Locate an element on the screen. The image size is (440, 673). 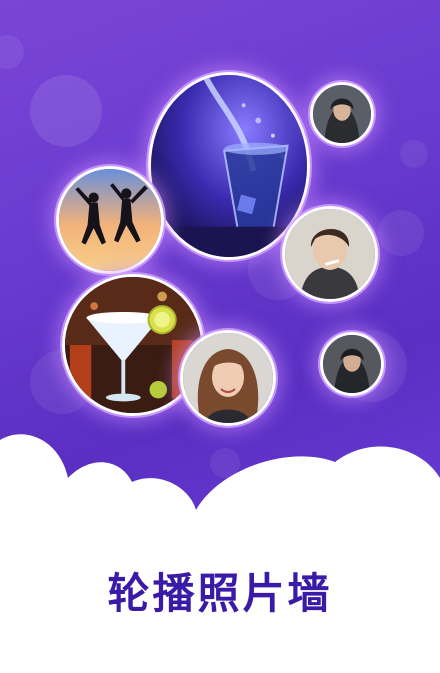
hooded-man-photo-bottom is located at coordinates (352, 364).